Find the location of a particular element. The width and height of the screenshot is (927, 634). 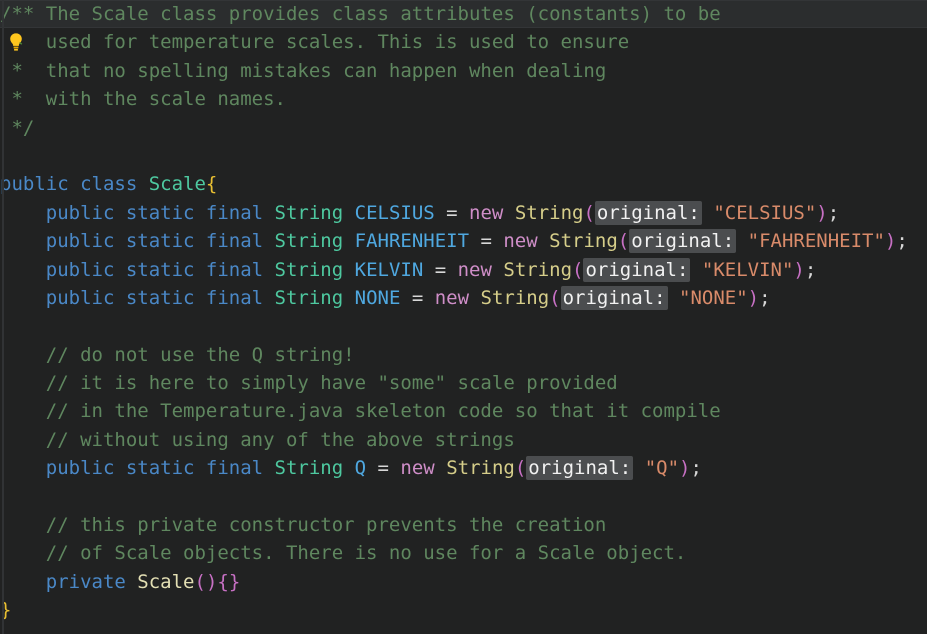

code-line-content: } is located at coordinates (463, 610).